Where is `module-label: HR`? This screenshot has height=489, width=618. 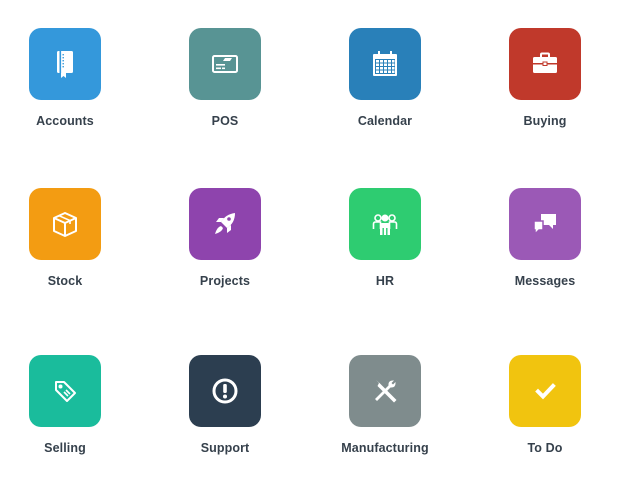 module-label: HR is located at coordinates (385, 281).